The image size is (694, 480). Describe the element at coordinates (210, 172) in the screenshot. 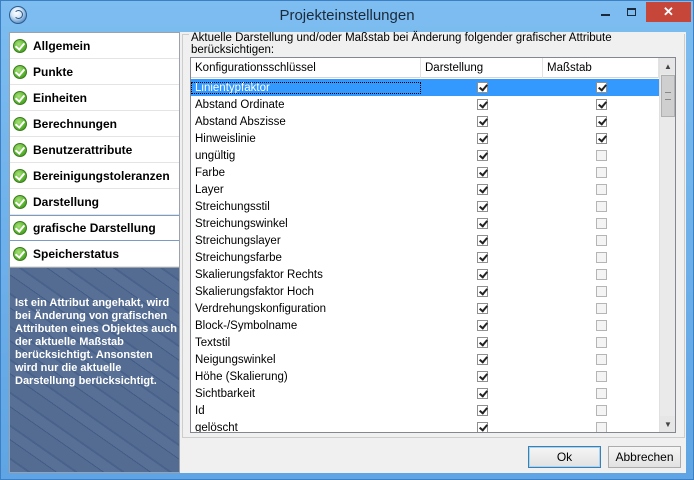

I see `row-key-label: Farbe` at that location.